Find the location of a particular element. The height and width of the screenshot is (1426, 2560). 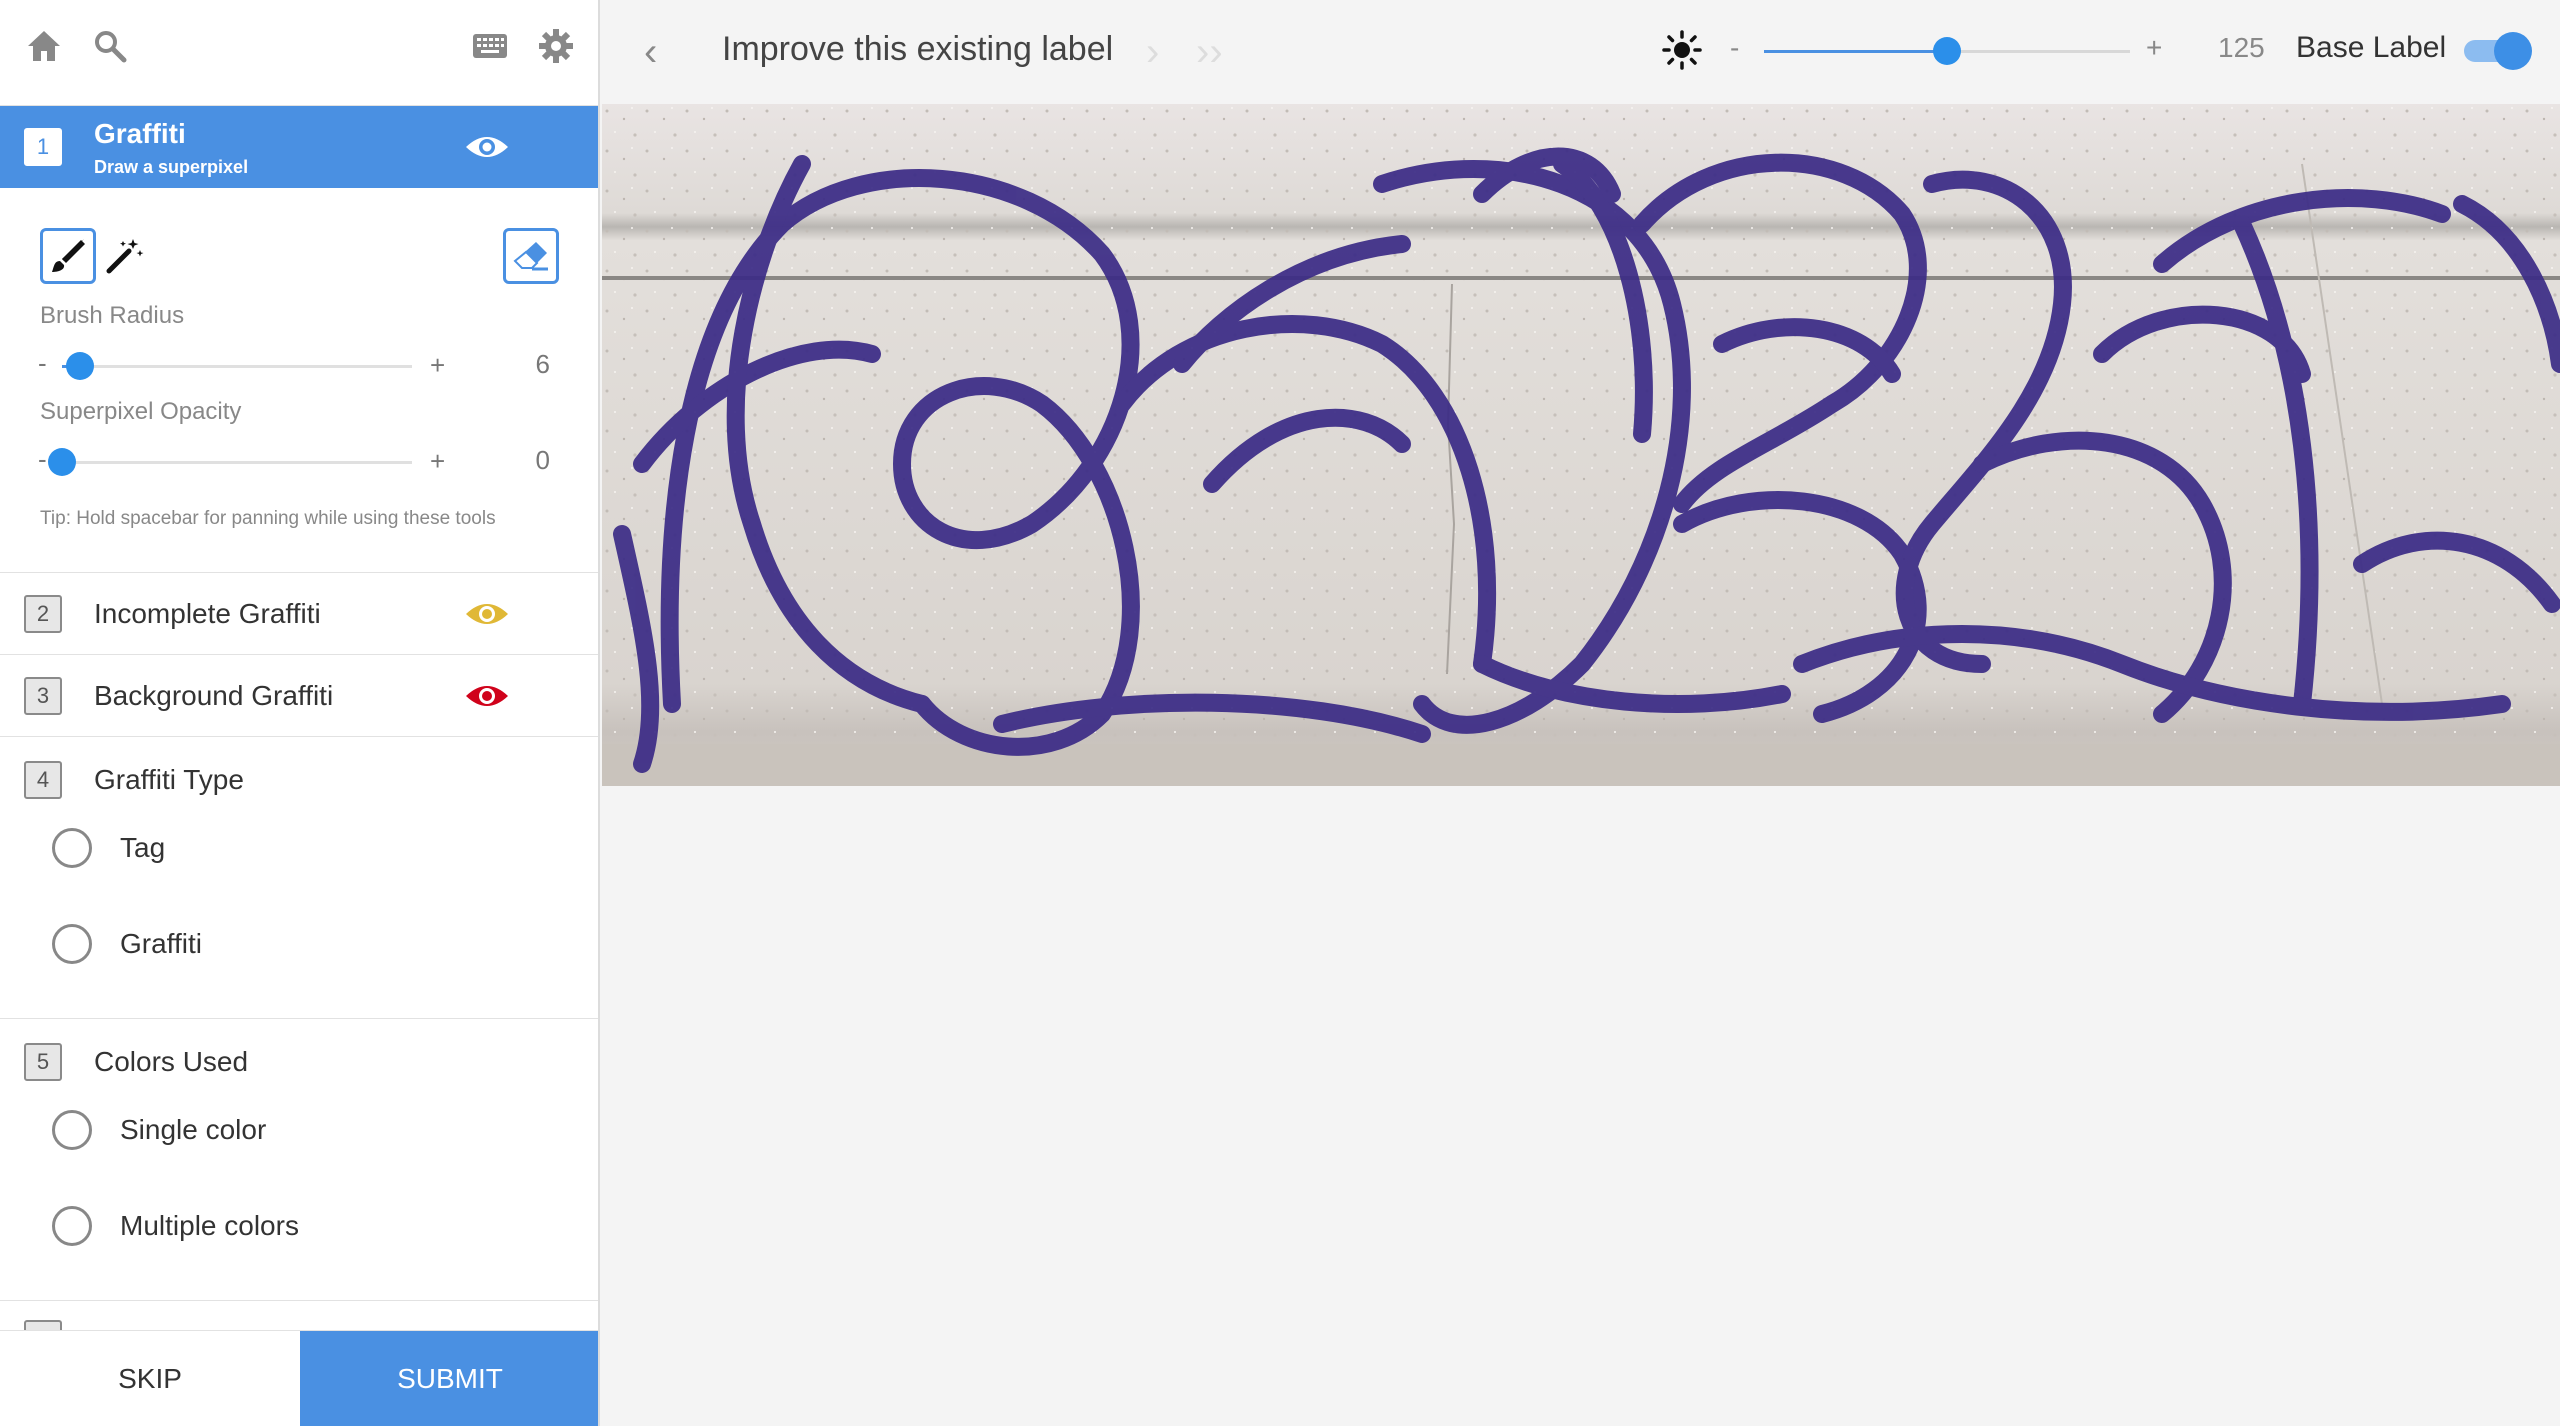

option-label: Single color is located at coordinates (193, 1129).